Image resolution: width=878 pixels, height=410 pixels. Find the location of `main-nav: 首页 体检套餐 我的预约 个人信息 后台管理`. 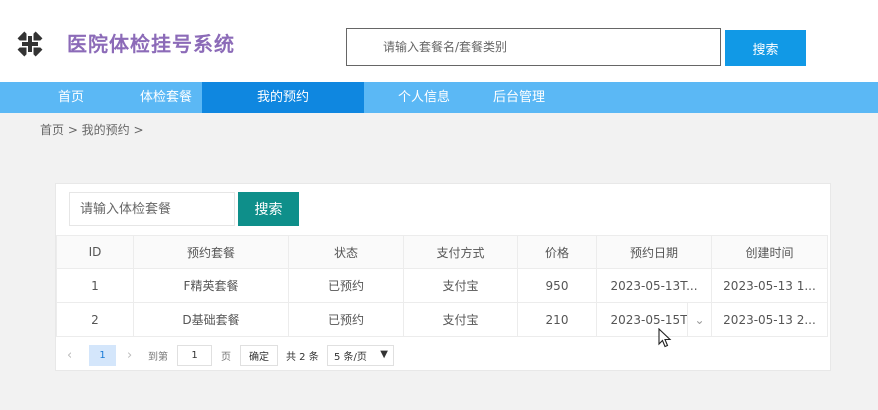

main-nav: 首页 体检套餐 我的预约 个人信息 后台管理 is located at coordinates (439, 97).